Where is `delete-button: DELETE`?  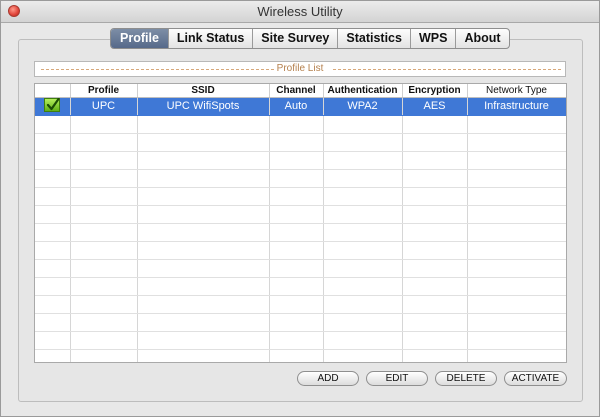
delete-button: DELETE is located at coordinates (466, 378).